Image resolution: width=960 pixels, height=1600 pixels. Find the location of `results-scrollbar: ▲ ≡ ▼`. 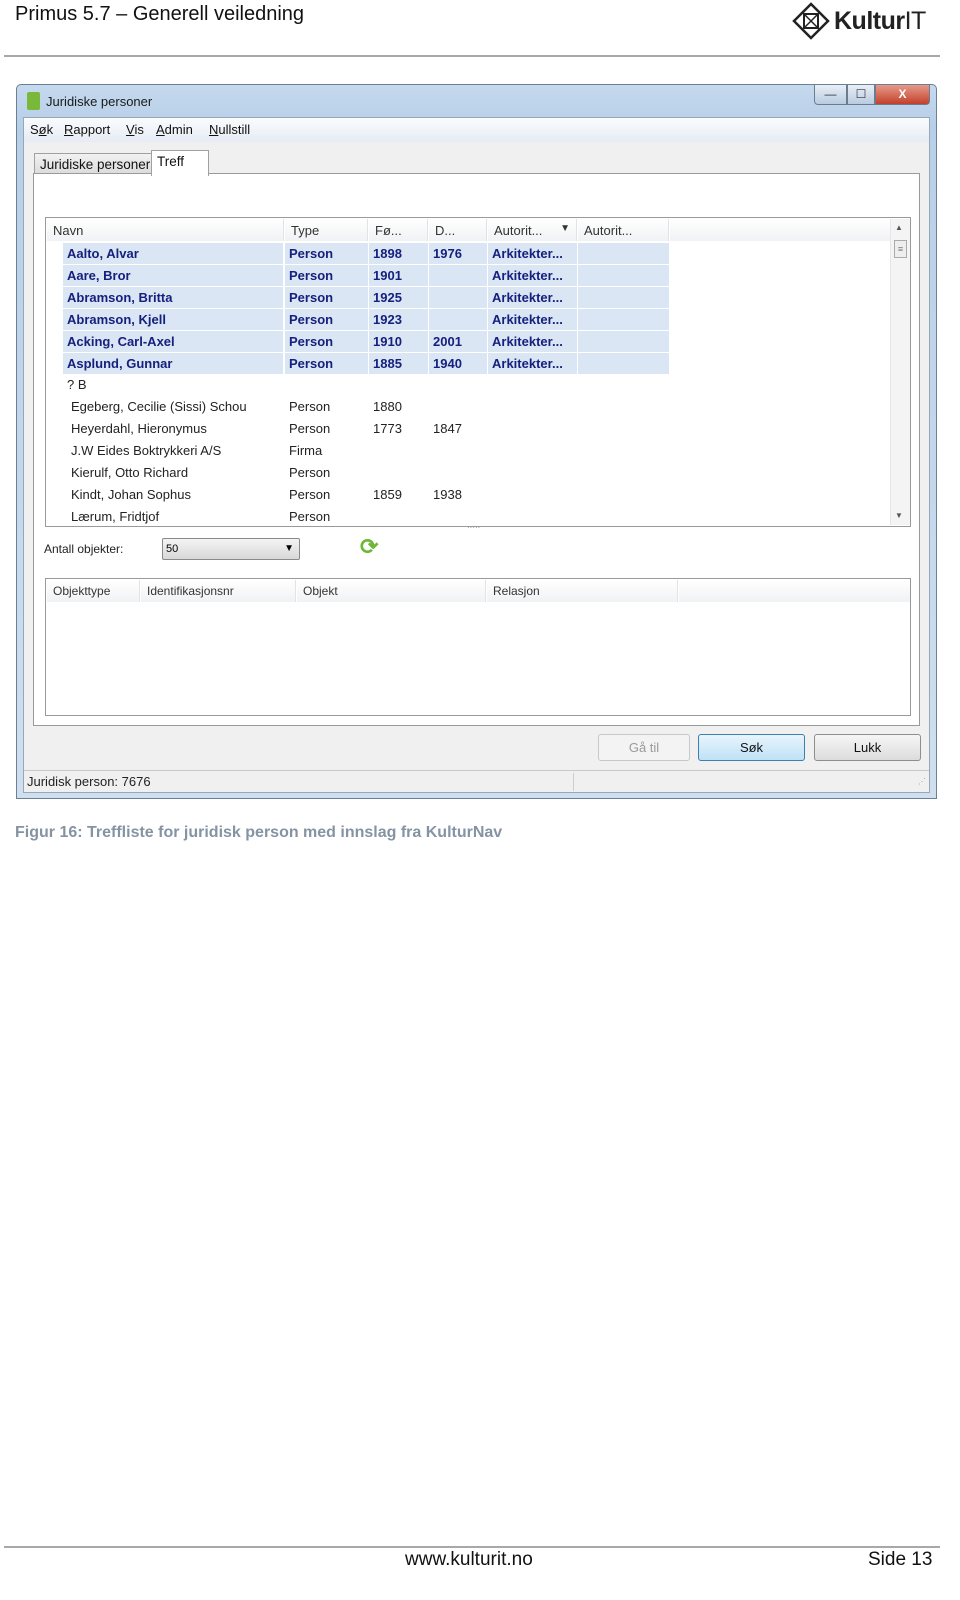

results-scrollbar: ▲ ≡ ▼ is located at coordinates (900, 372).